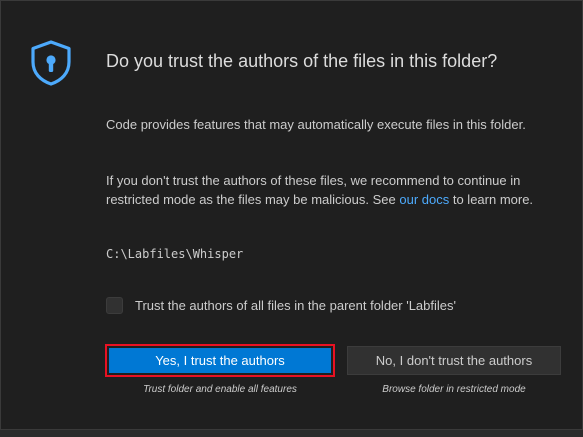  Describe the element at coordinates (220, 389) in the screenshot. I see `trust-button-caption: Trust folder and enable all features` at that location.